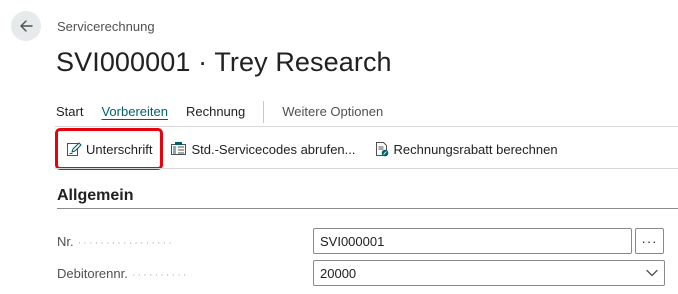 The width and height of the screenshot is (678, 294). Describe the element at coordinates (224, 62) in the screenshot. I see `page-title: SVI000001 · Trey Research` at that location.